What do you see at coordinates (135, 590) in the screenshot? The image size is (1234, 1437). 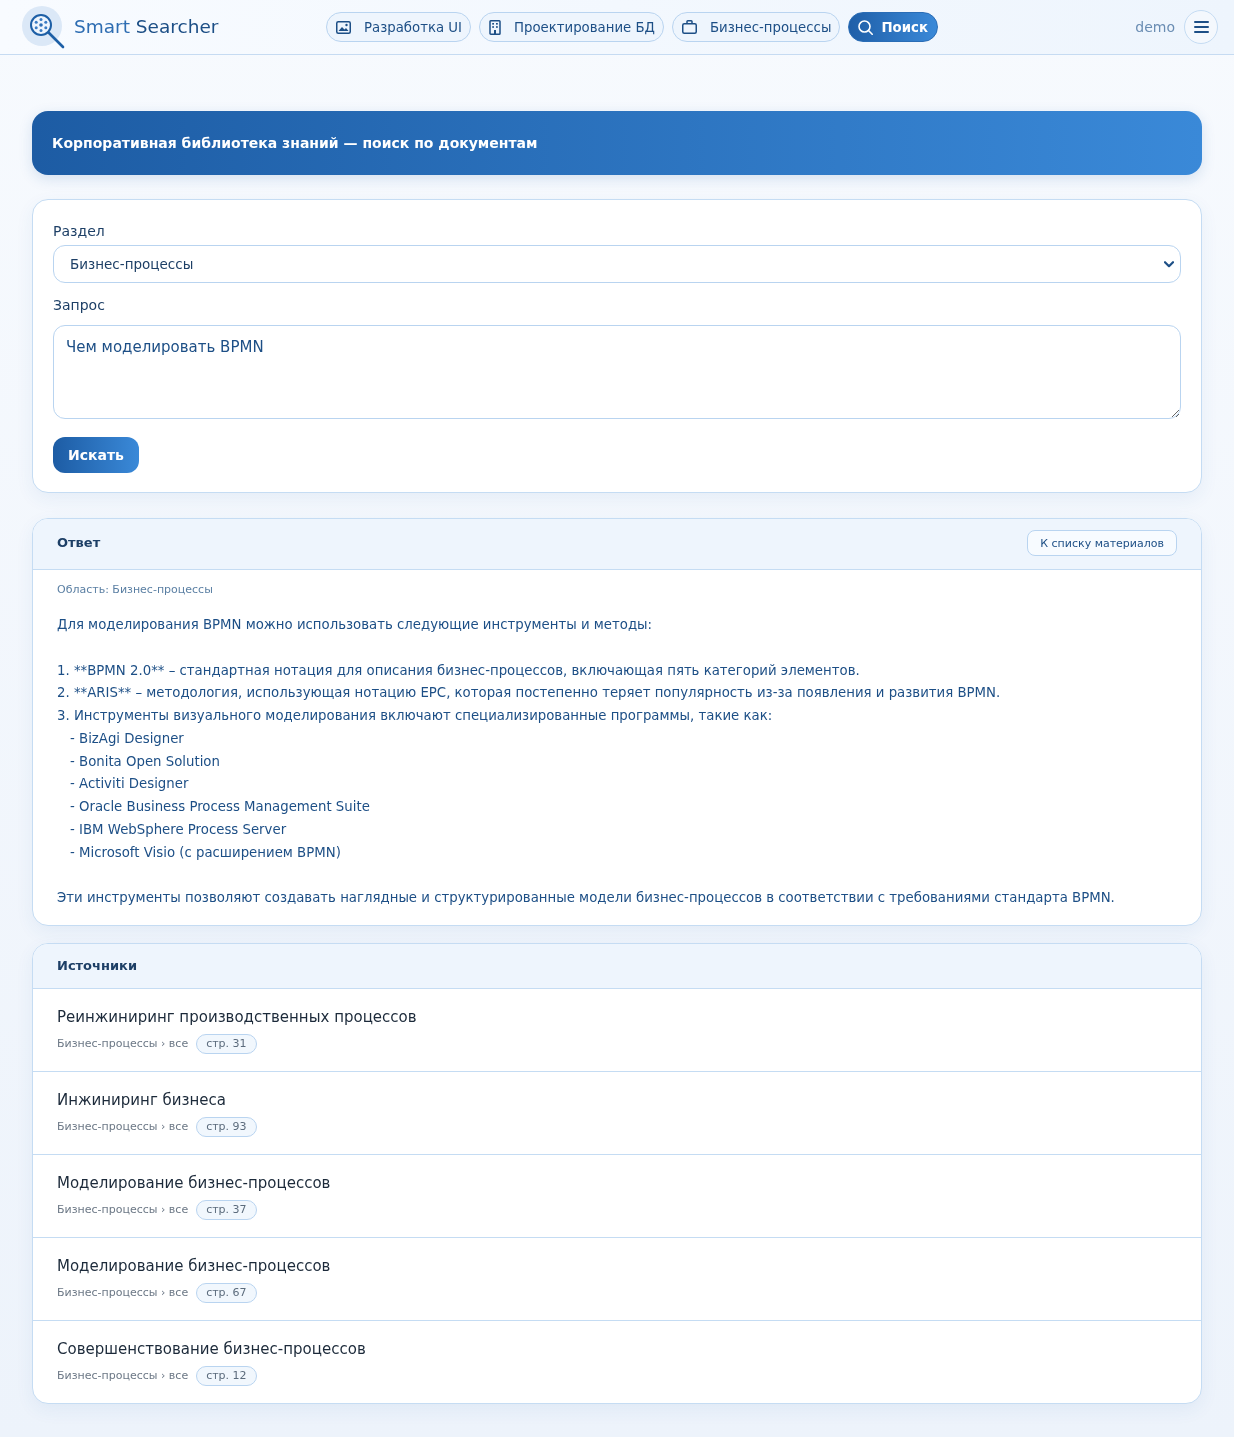 I see `scope-text: Область: Бизнес-процессы` at bounding box center [135, 590].